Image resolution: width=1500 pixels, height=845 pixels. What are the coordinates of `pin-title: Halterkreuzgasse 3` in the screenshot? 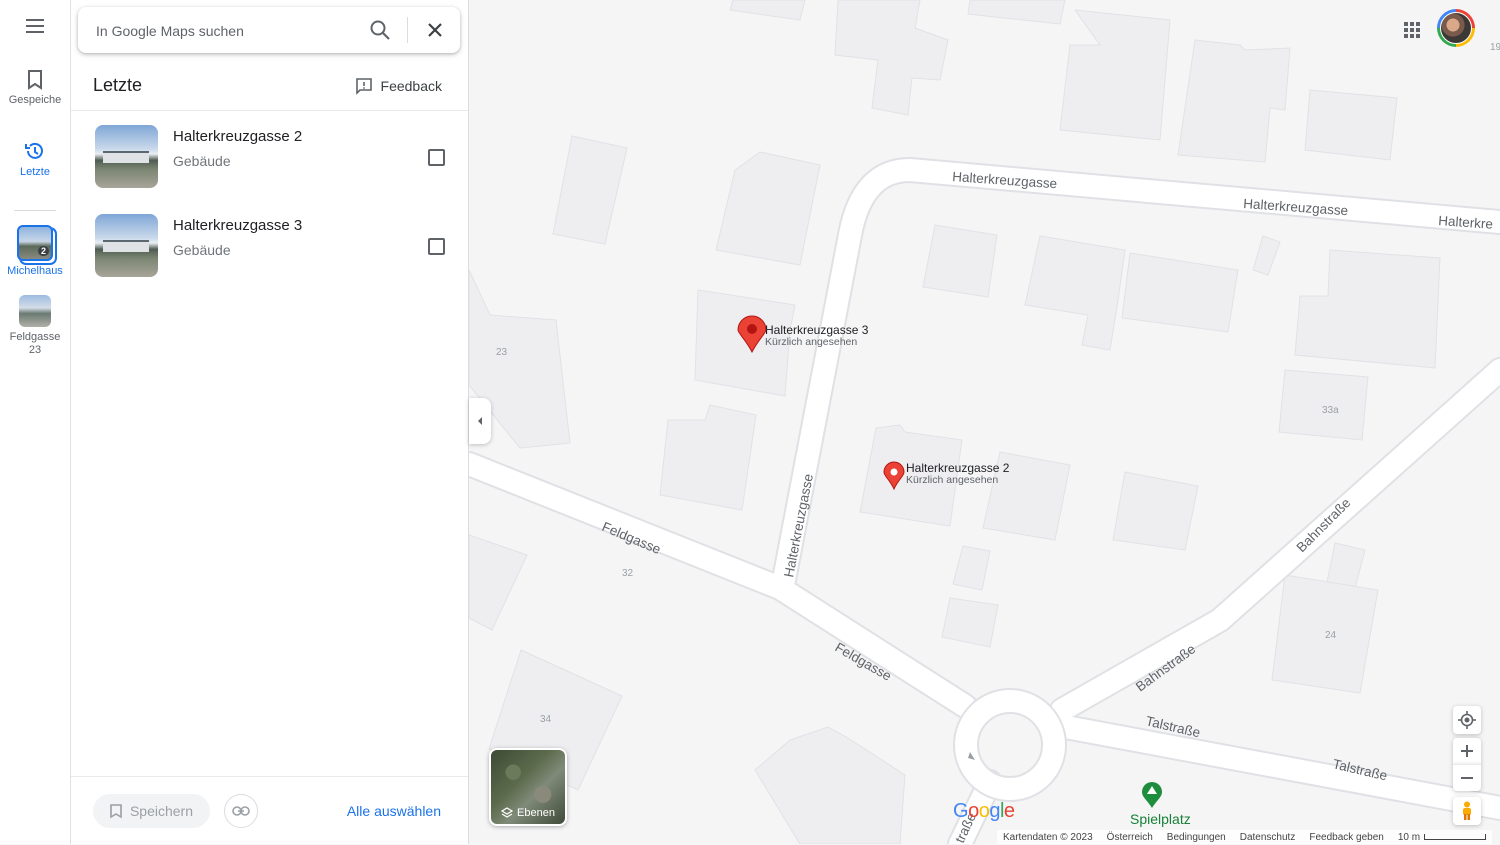 It's located at (817, 330).